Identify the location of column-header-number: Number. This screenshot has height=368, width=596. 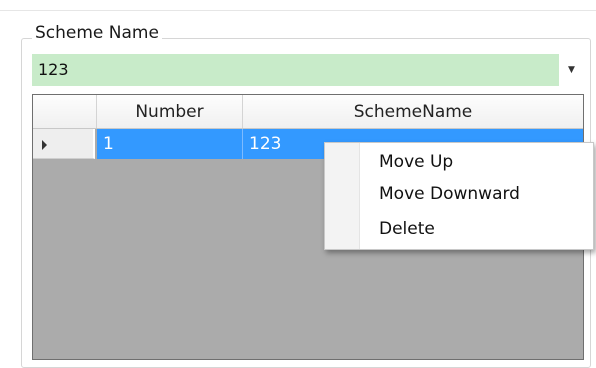
(170, 111).